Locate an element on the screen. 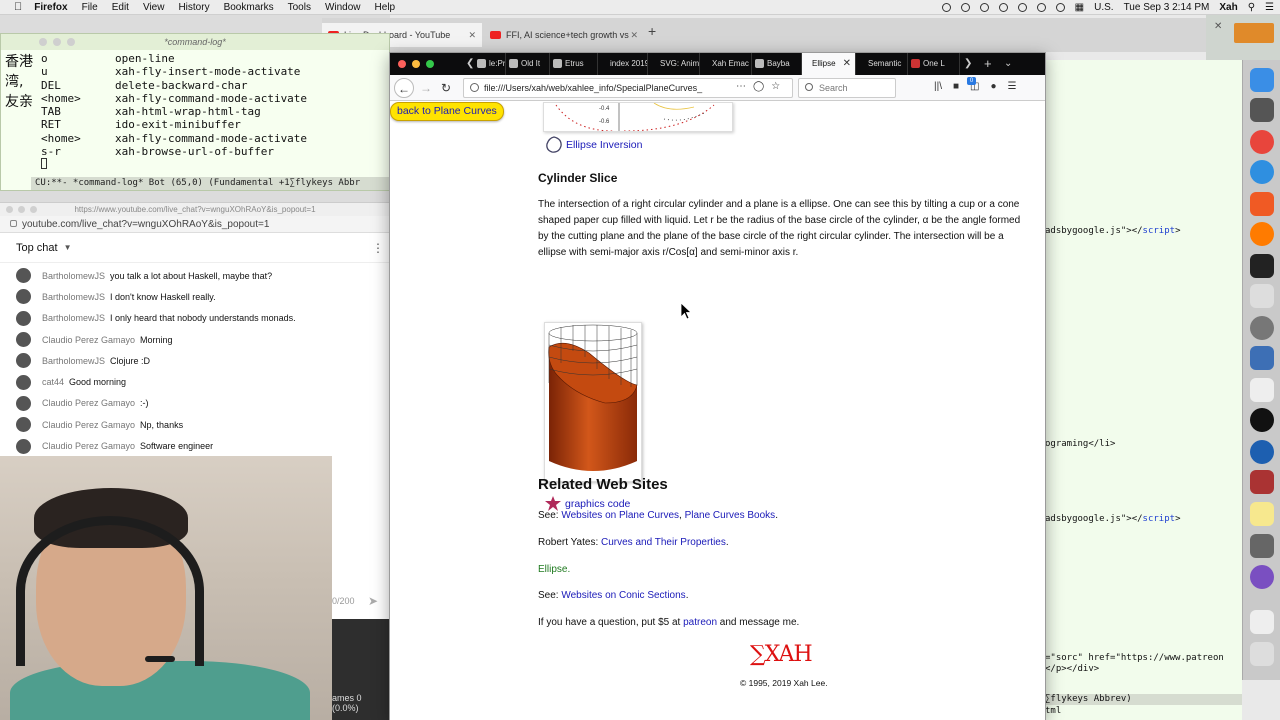 The width and height of the screenshot is (1280, 720). timemachine-tray-icon is located at coordinates (984, 7).